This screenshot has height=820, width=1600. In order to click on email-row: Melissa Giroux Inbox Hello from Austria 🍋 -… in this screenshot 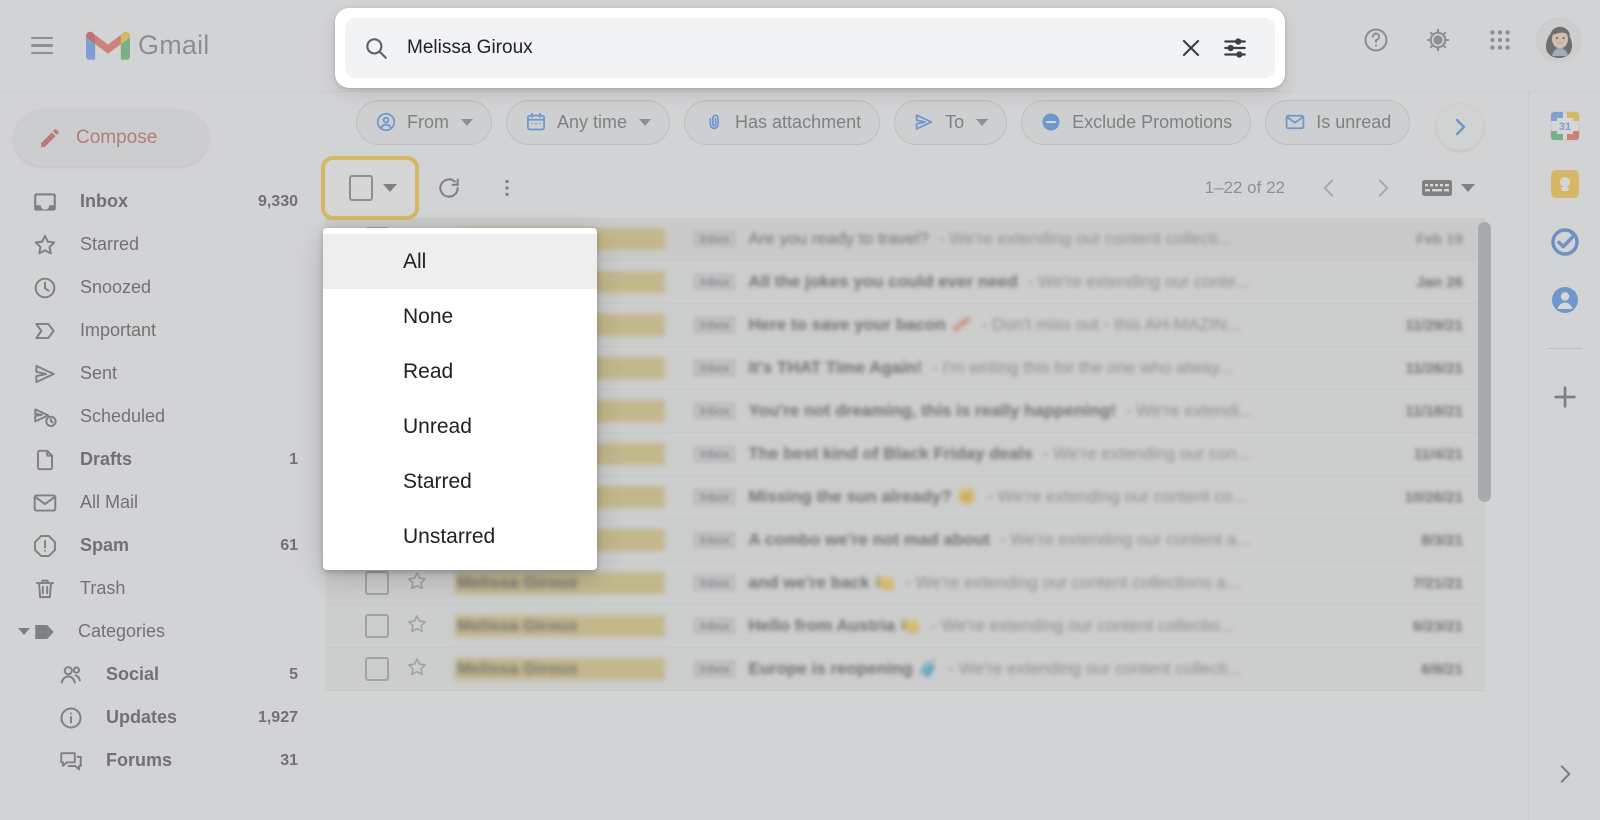, I will do `click(905, 626)`.